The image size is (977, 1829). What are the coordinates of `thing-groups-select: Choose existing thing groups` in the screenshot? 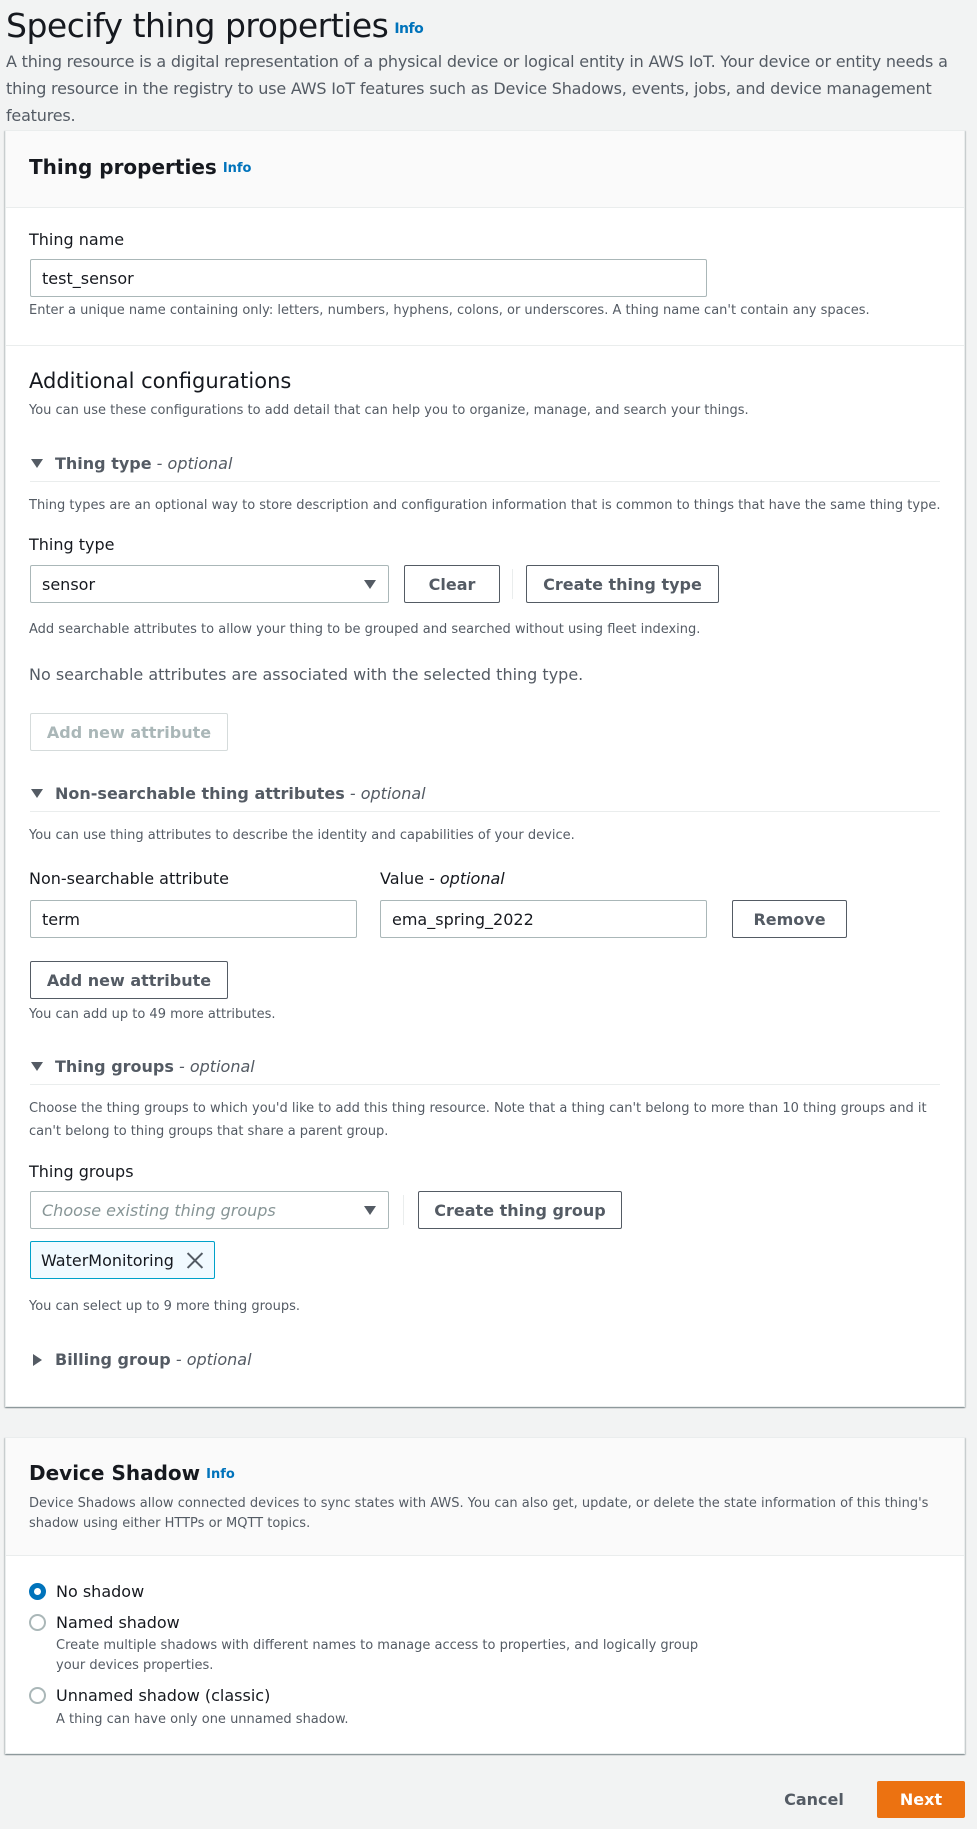 It's located at (209, 1210).